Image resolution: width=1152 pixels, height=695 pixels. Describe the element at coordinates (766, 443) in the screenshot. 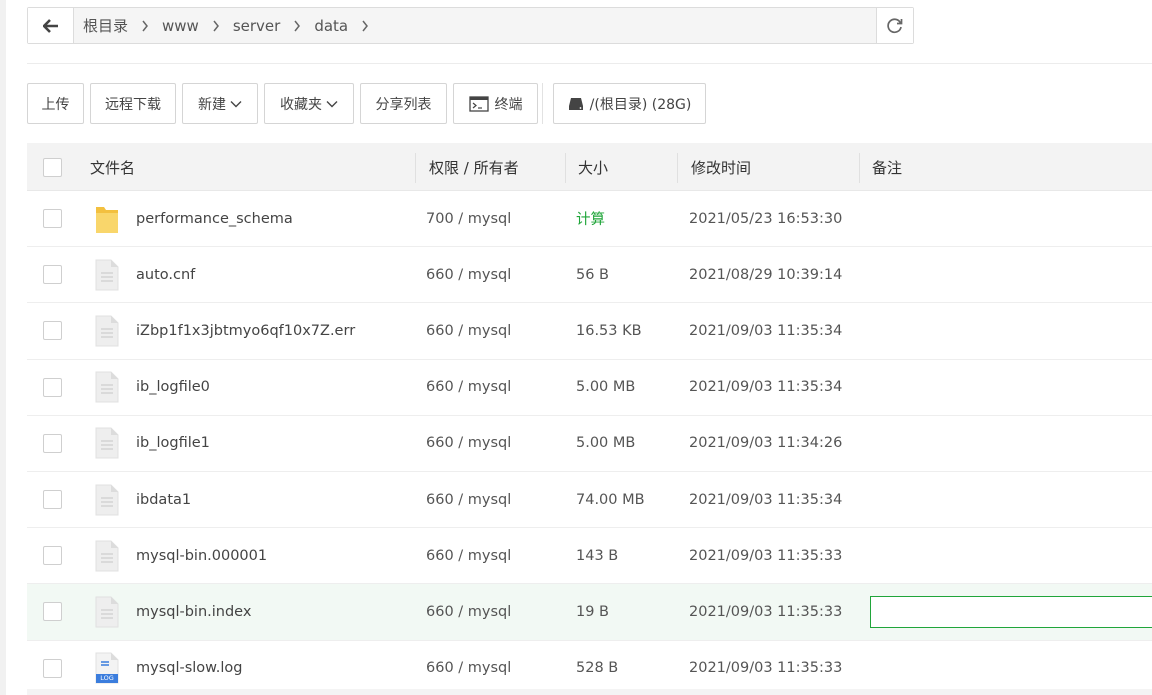

I see `file-mtime: 2021/09/03 11:34:26` at that location.